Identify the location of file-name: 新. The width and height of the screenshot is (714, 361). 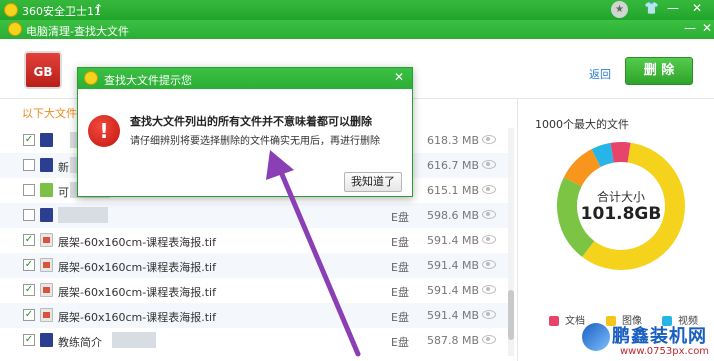
(63, 167).